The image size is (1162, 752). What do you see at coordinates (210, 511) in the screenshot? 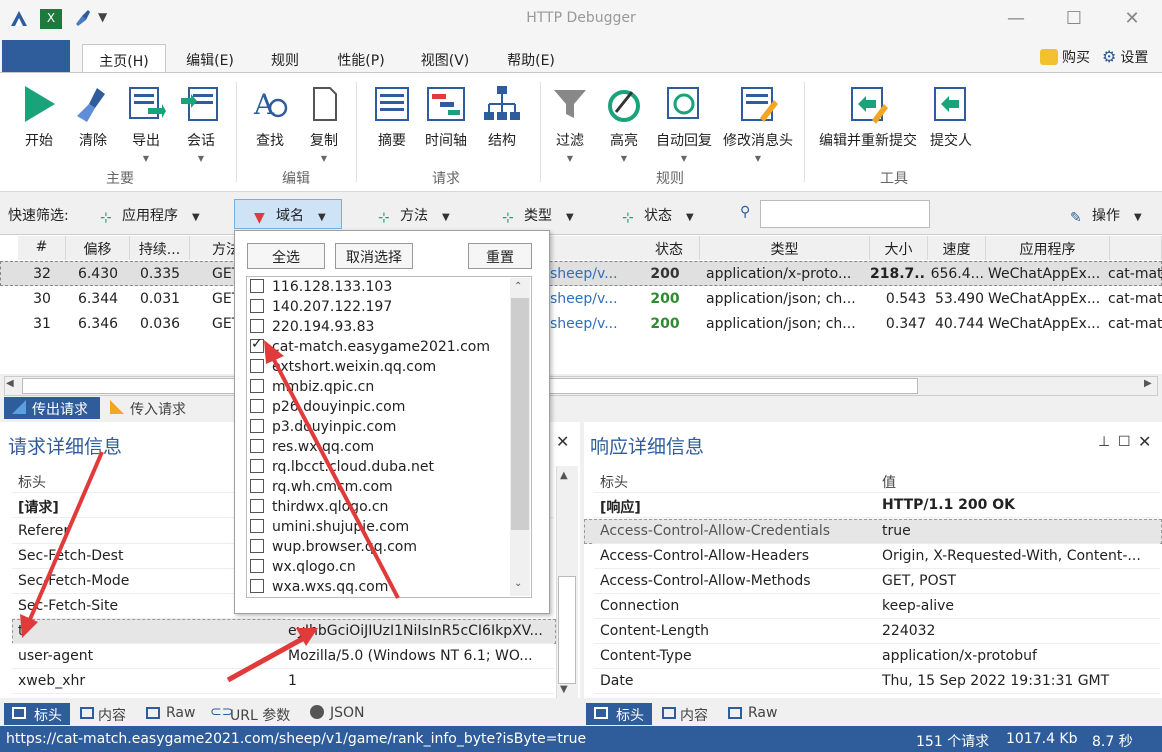
I see `annotation-arrows` at bounding box center [210, 511].